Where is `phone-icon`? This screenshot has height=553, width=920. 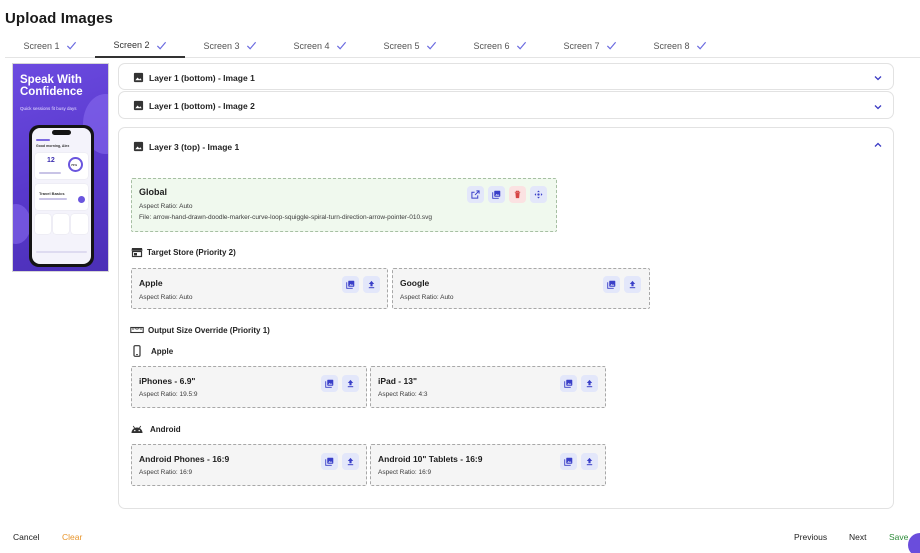
phone-icon is located at coordinates (137, 351).